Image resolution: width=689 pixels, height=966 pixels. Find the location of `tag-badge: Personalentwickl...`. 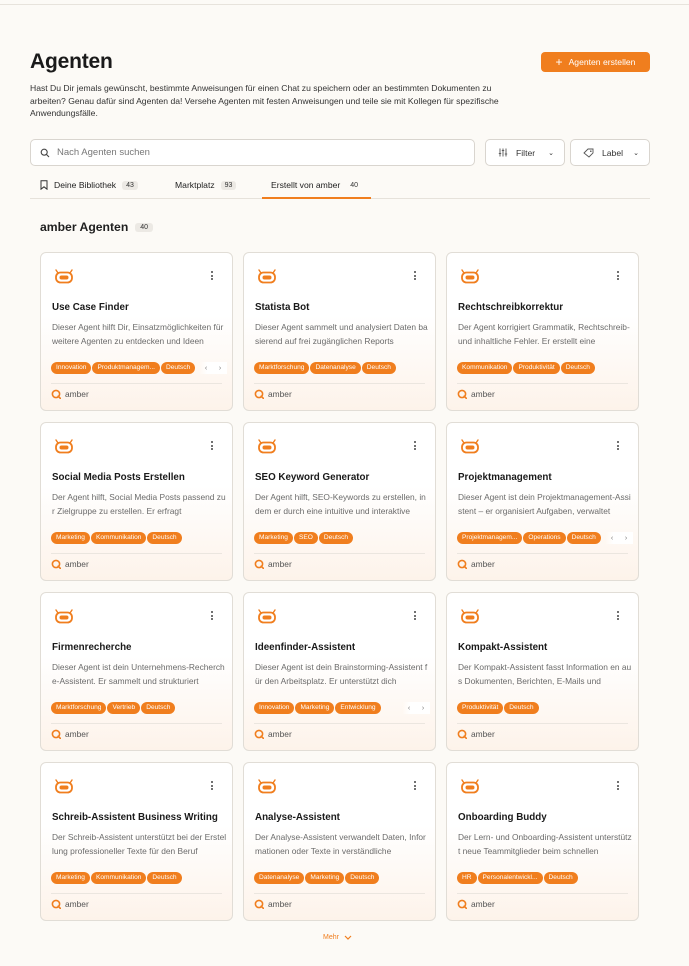

tag-badge: Personalentwickl... is located at coordinates (510, 878).